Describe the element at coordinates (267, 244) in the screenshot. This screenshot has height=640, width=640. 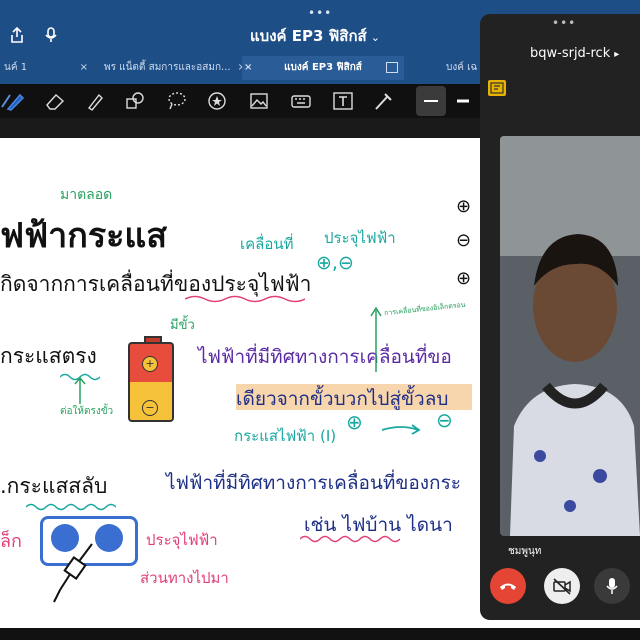
I see `note-moving: เคลื่อนที่` at that location.